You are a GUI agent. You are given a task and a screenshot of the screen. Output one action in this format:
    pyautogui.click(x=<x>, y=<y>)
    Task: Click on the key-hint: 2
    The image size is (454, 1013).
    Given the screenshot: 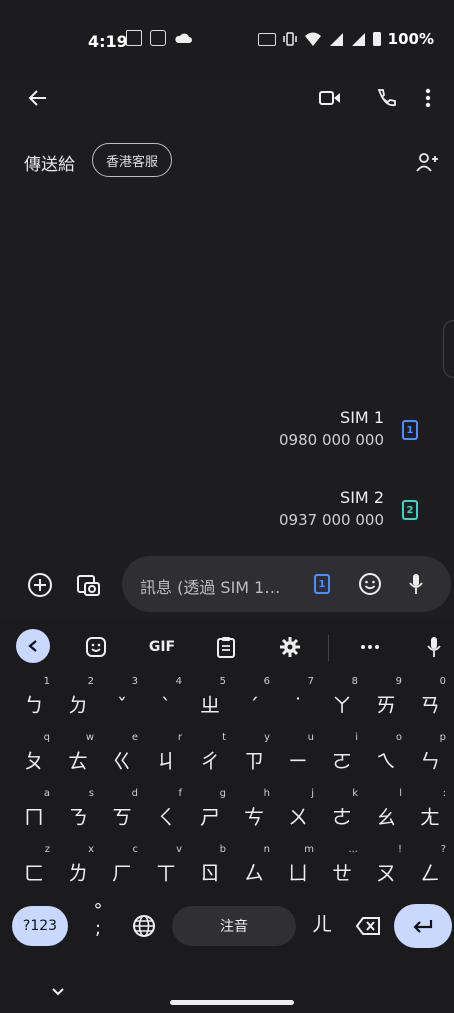 What is the action you would take?
    pyautogui.click(x=90, y=681)
    